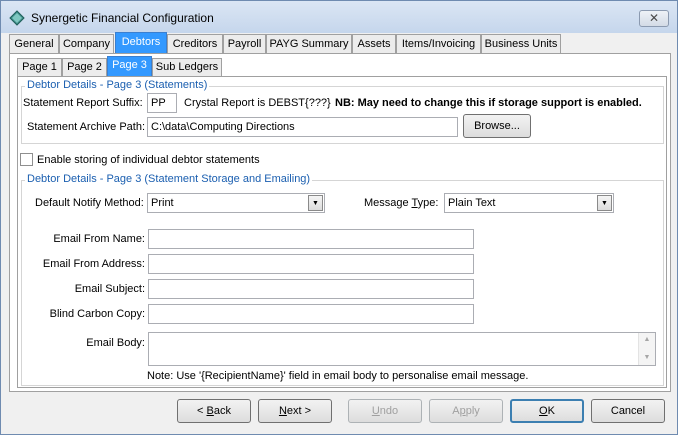 Image resolution: width=678 pixels, height=435 pixels. I want to click on tab-general: General, so click(34, 44).